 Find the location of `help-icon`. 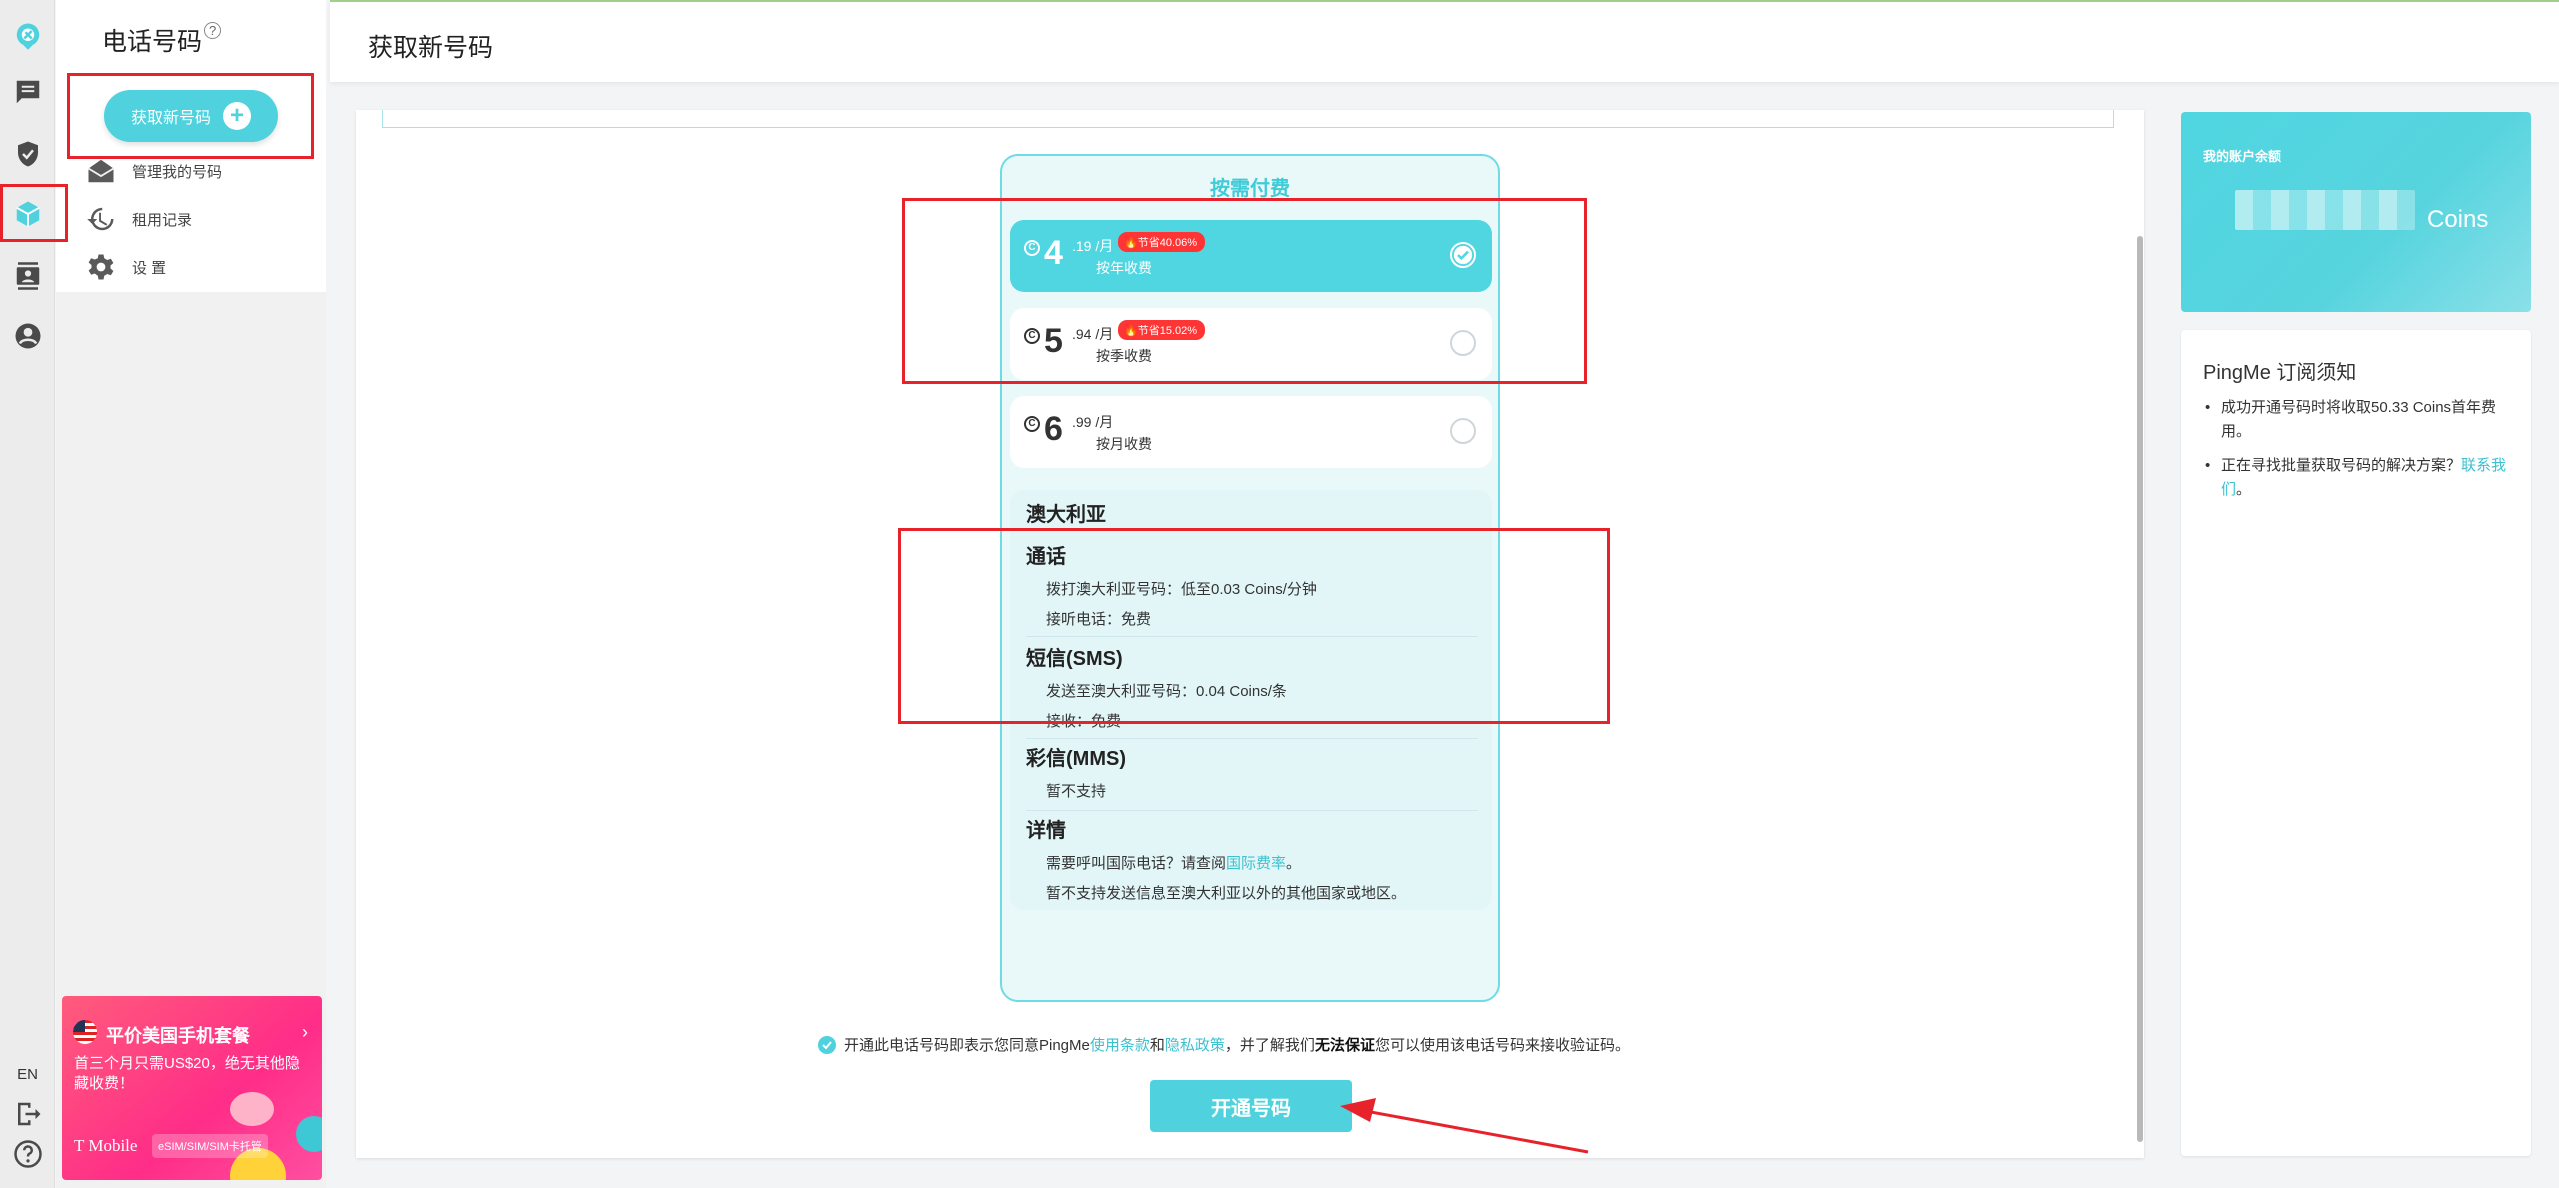

help-icon is located at coordinates (28, 1154).